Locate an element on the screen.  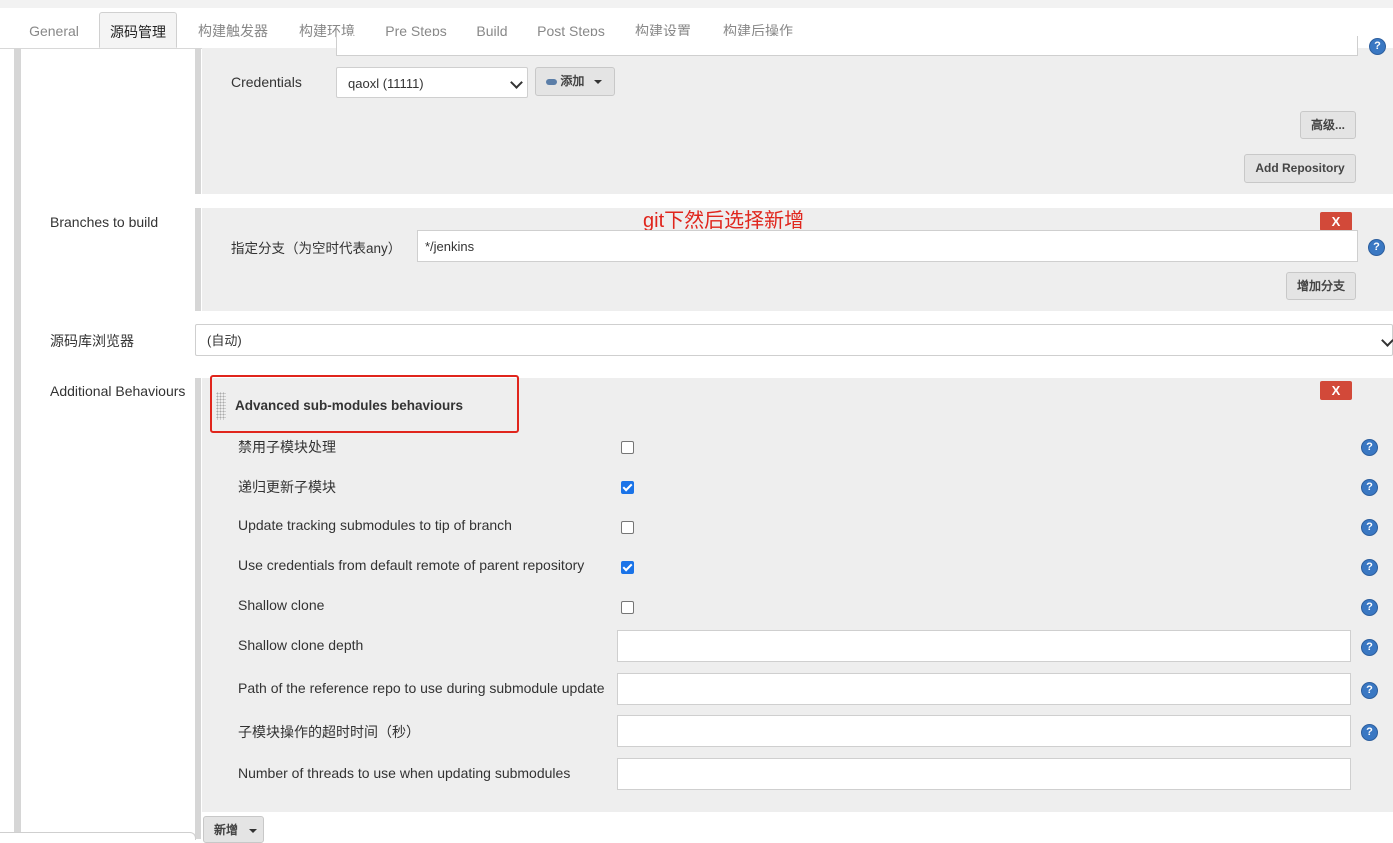
option-recursive-update-label: 递归更新子模块 is located at coordinates (287, 487).